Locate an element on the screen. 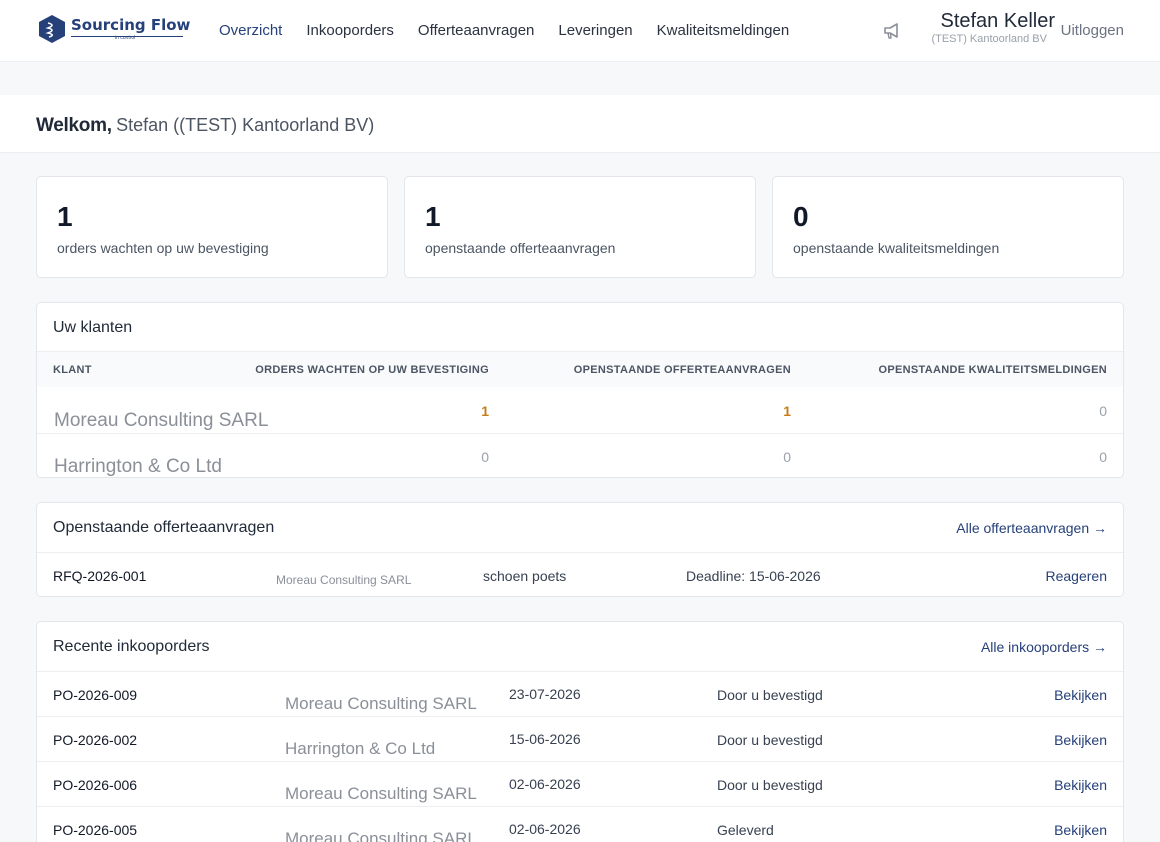  stat-card-open-quality-reports: 0 openstaande kwaliteitsmeldingen is located at coordinates (948, 227).